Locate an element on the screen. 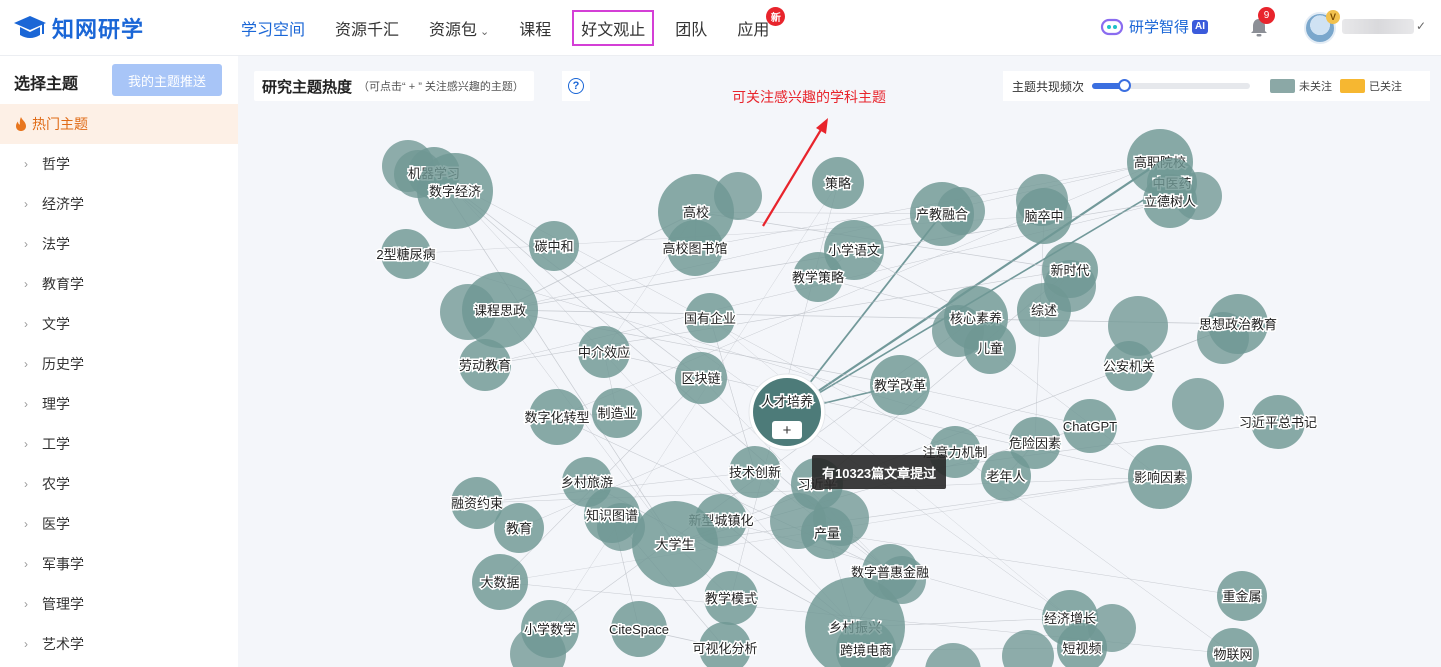 Image resolution: width=1441 pixels, height=667 pixels. nav-label: 好文观止 is located at coordinates (613, 30).